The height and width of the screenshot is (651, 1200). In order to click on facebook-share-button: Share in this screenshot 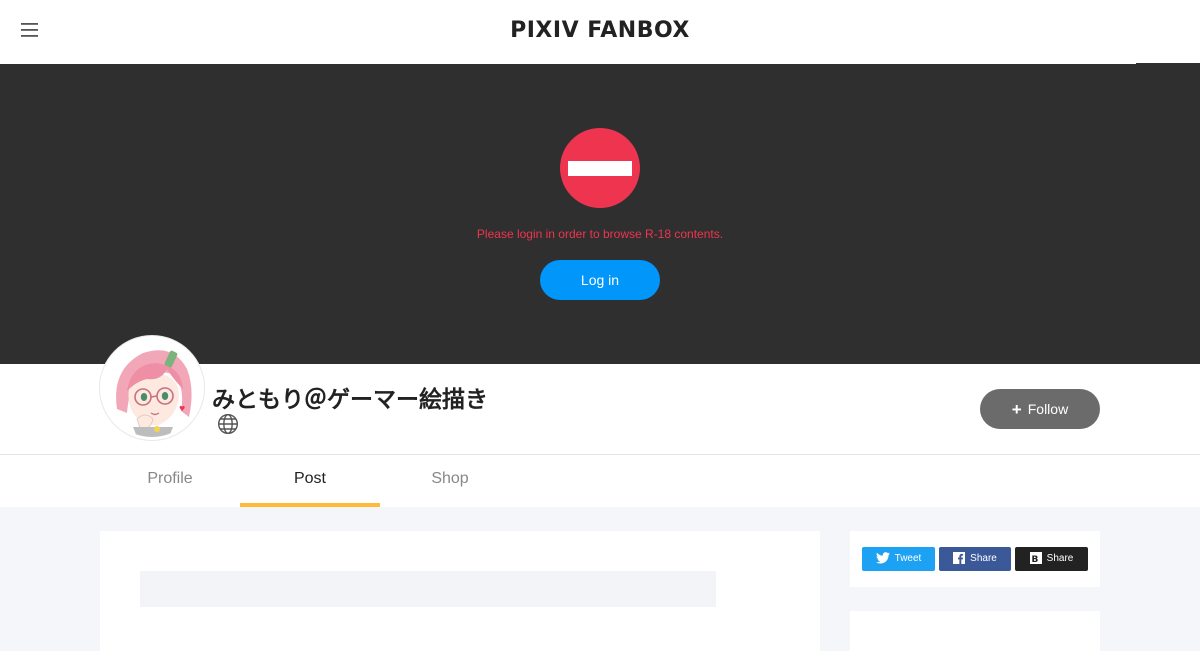, I will do `click(975, 559)`.